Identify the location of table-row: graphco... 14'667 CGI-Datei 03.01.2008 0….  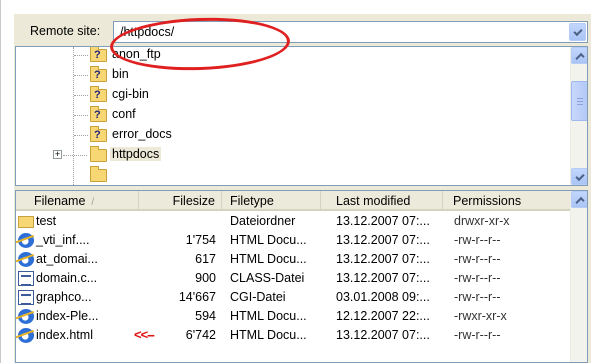
(293, 298).